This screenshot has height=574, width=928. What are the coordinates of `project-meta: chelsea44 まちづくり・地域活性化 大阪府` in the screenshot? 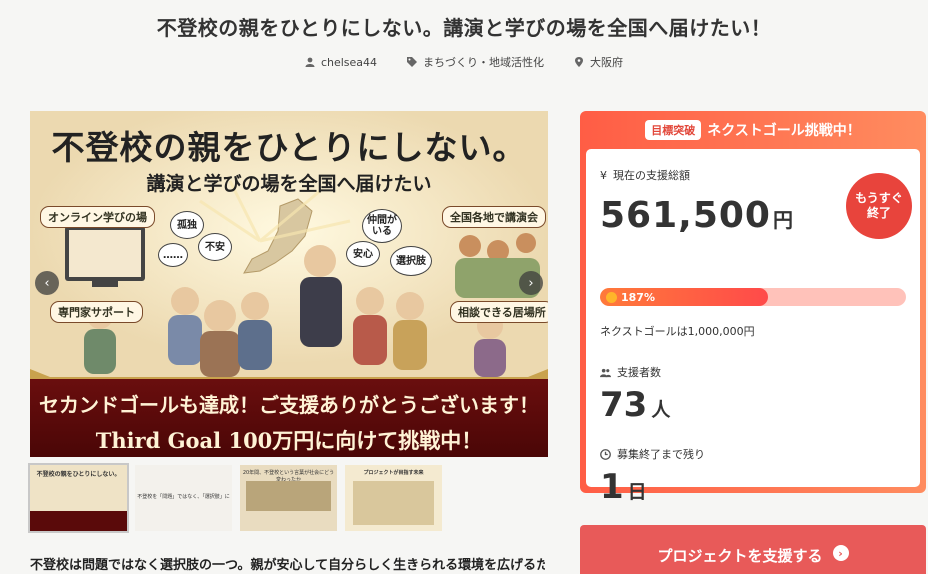 It's located at (464, 62).